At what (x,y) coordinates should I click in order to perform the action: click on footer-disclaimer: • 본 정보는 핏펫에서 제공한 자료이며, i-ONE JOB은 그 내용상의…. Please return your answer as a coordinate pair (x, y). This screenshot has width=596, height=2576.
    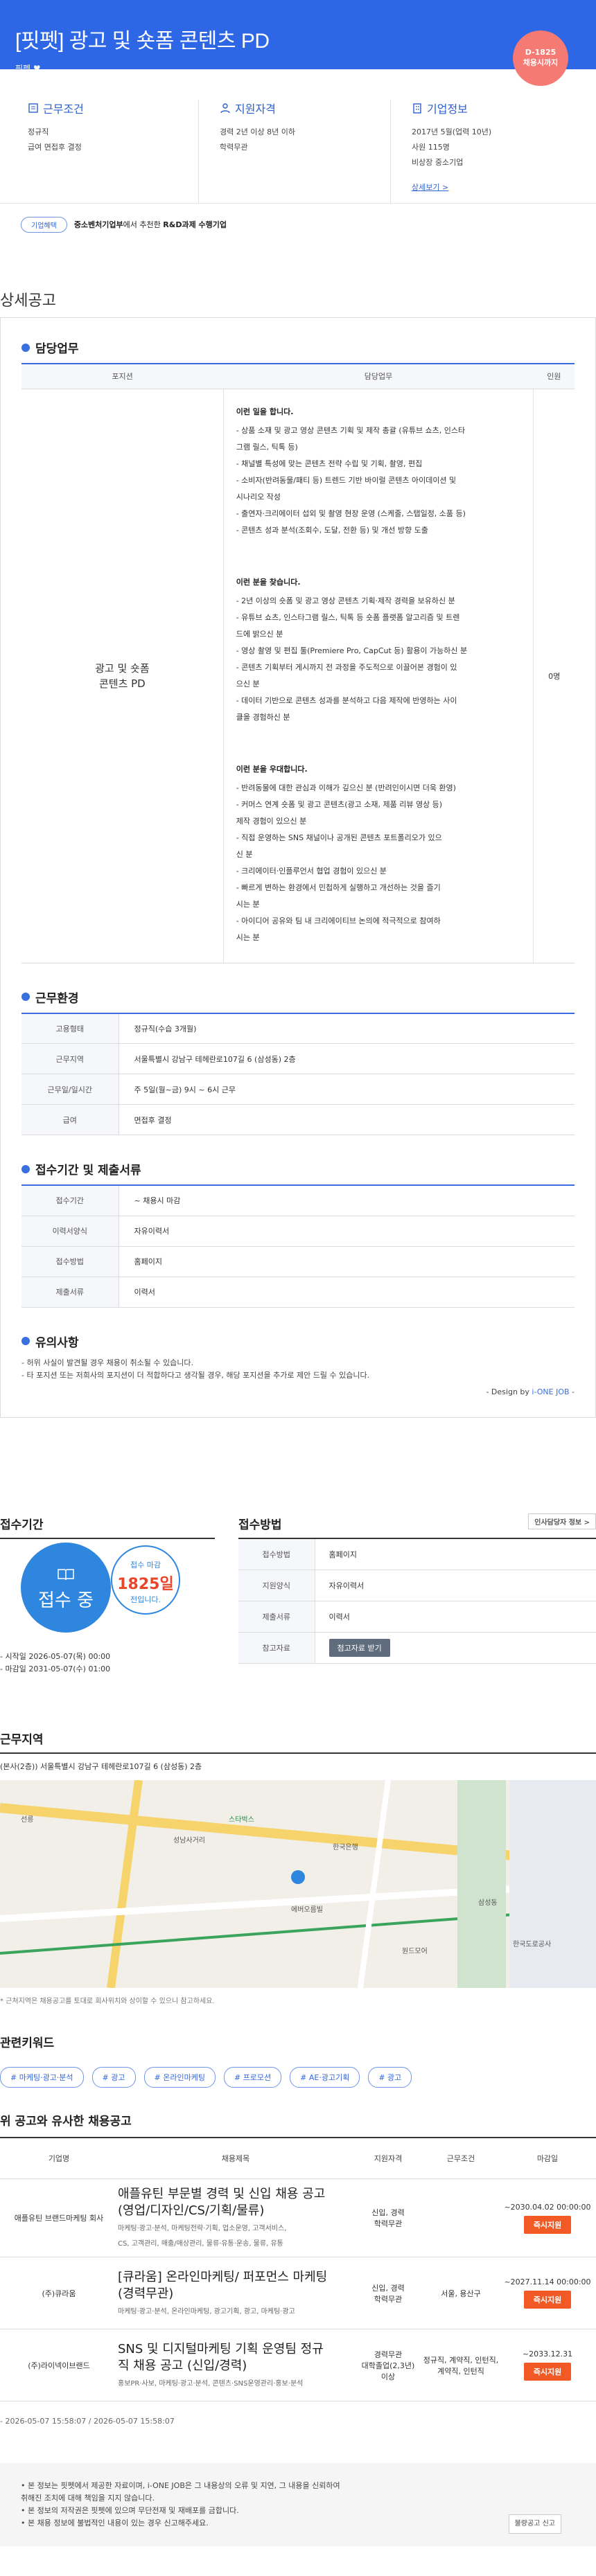
    Looking at the image, I should click on (298, 2504).